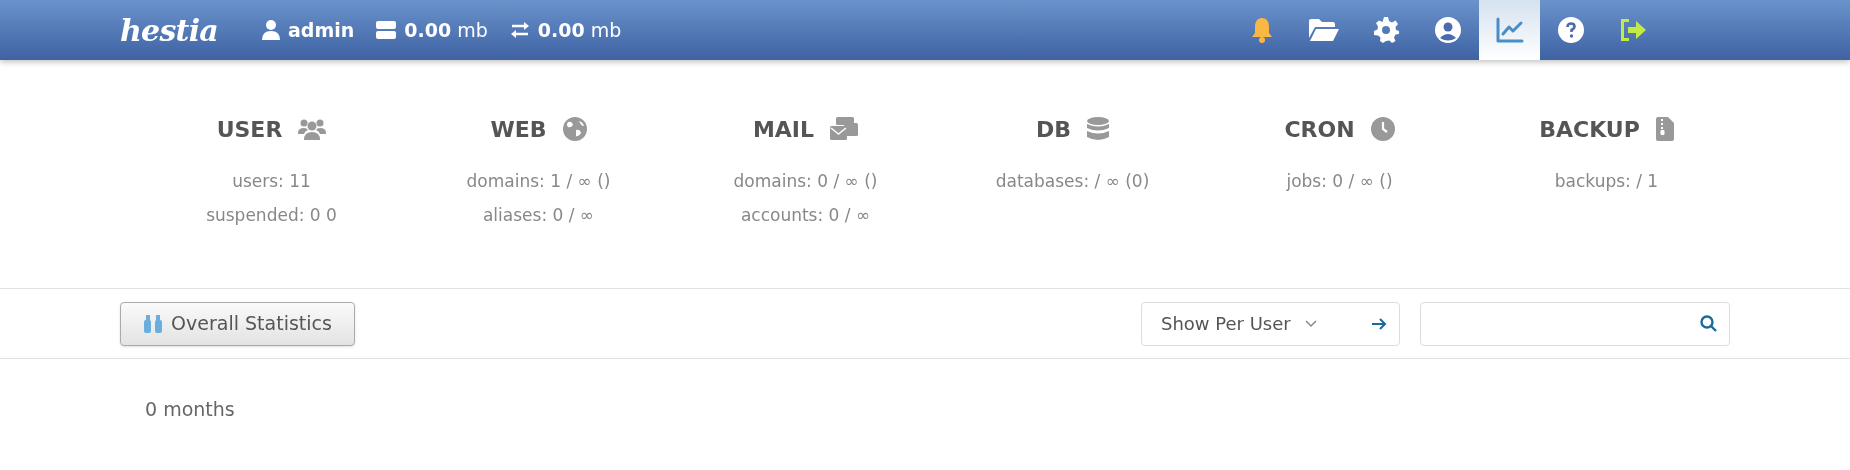  Describe the element at coordinates (1448, 30) in the screenshot. I see `account-icon` at that location.